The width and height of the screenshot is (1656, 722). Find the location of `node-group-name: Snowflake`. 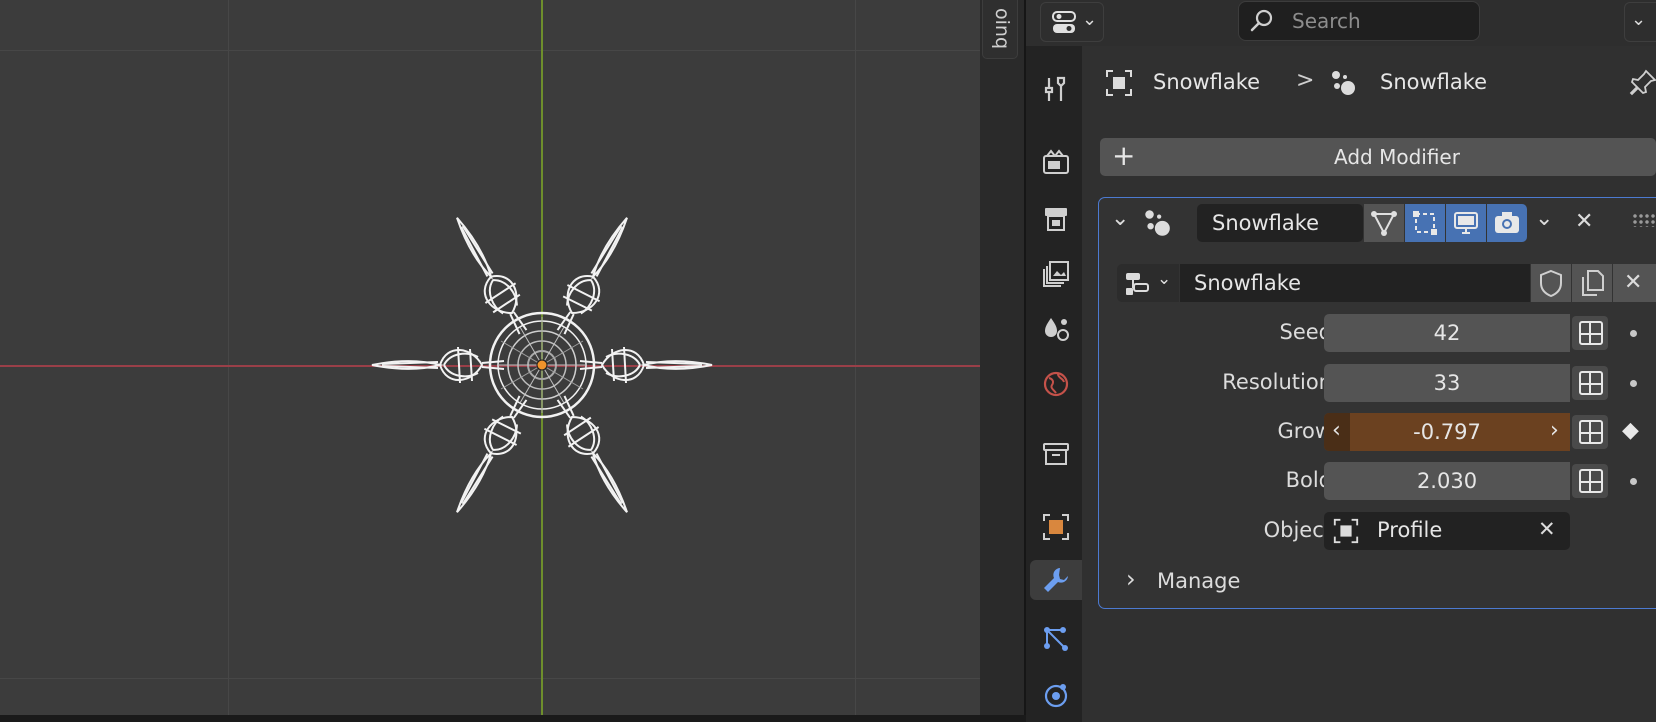

node-group-name: Snowflake is located at coordinates (1248, 283).